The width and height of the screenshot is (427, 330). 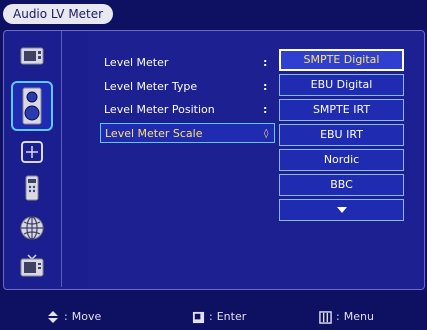 I want to click on menu-row-level-meter-type: Level Meter Type :, so click(x=187, y=87).